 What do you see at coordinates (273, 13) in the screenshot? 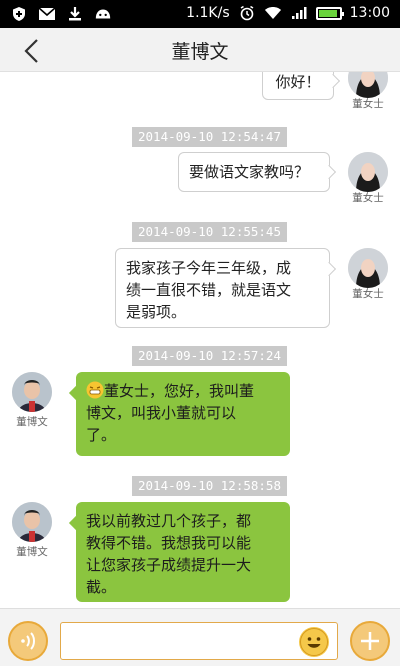
I see `wifi-icon` at bounding box center [273, 13].